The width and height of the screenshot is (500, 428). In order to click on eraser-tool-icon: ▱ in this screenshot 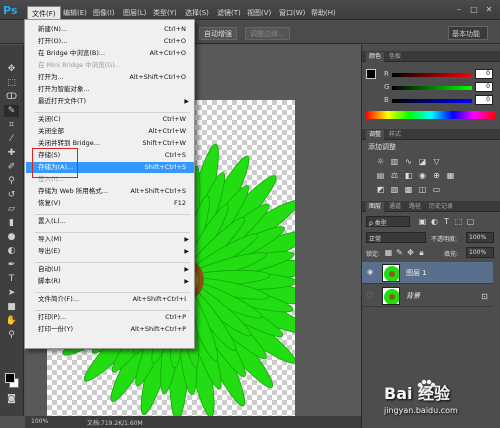, I will do `click(11, 209)`.